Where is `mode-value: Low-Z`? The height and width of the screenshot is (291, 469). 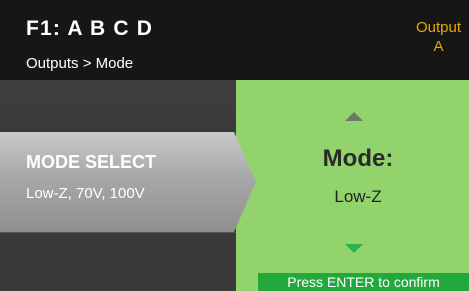 mode-value: Low-Z is located at coordinates (358, 197).